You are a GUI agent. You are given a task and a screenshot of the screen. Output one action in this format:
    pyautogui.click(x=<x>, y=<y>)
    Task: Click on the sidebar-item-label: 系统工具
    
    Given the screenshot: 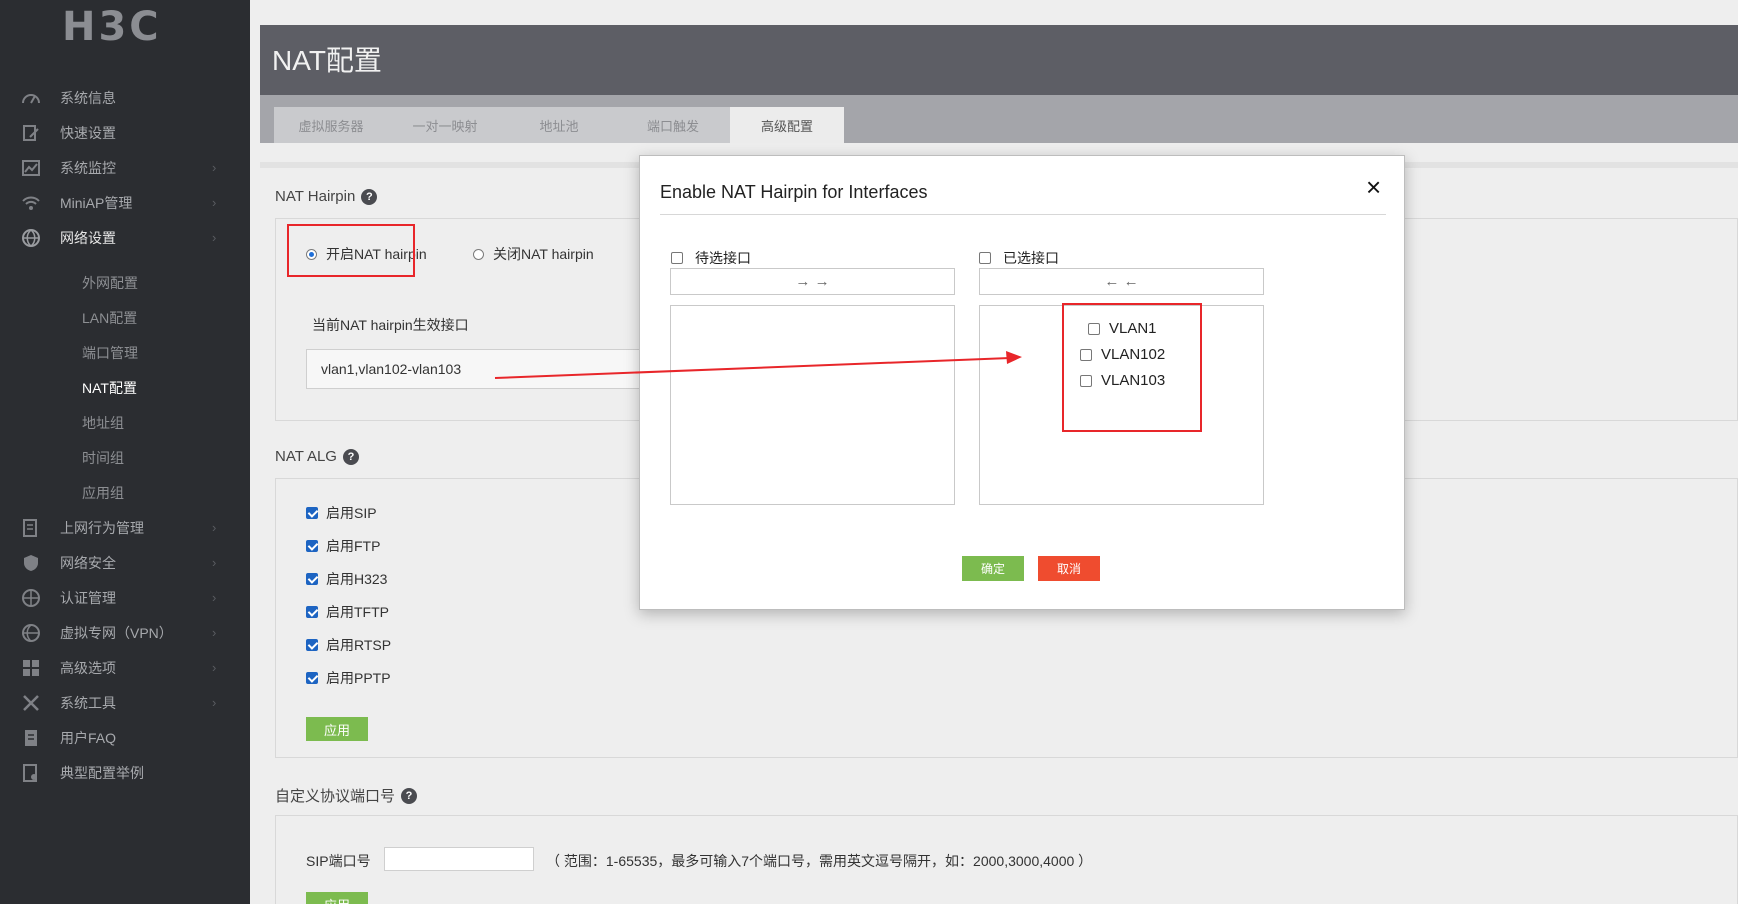 What is the action you would take?
    pyautogui.click(x=88, y=702)
    